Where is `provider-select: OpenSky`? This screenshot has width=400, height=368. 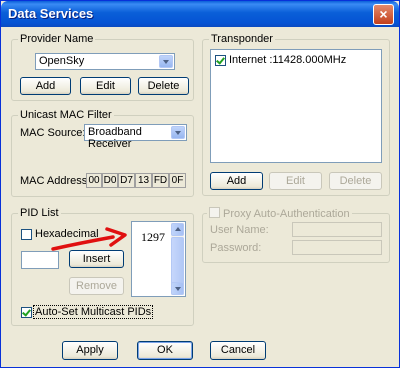
provider-select: OpenSky is located at coordinates (105, 61).